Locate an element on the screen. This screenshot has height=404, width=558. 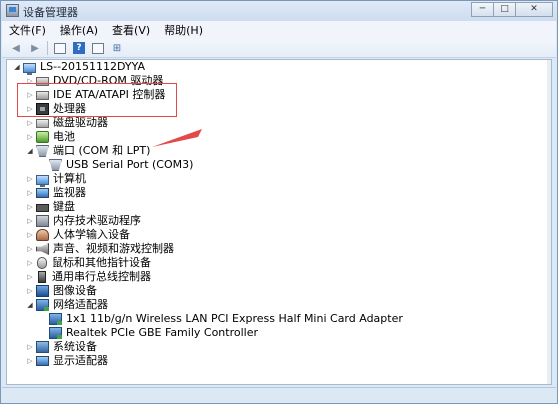
tree-item-ports: ◢ 端口 (COM 和 LPT) is located at coordinates (87, 151).